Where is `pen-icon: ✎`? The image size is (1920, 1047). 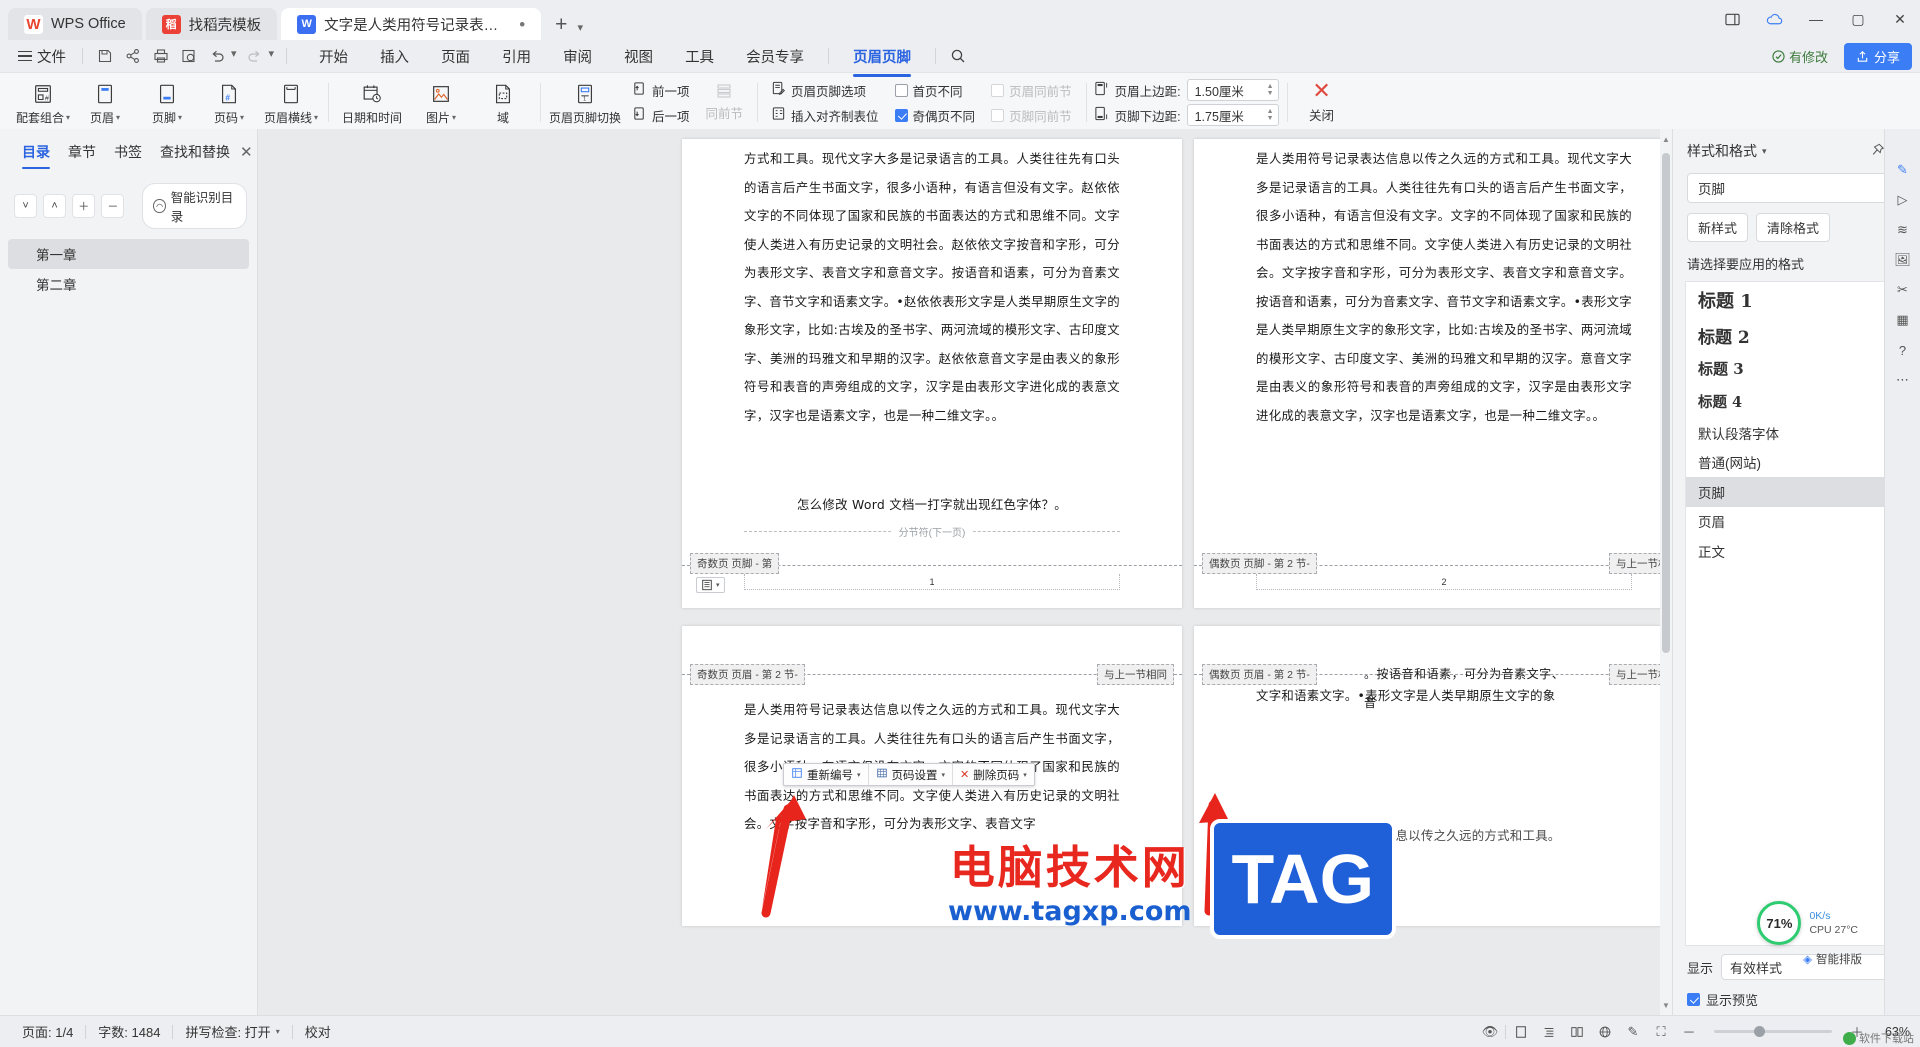 pen-icon: ✎ is located at coordinates (1903, 170).